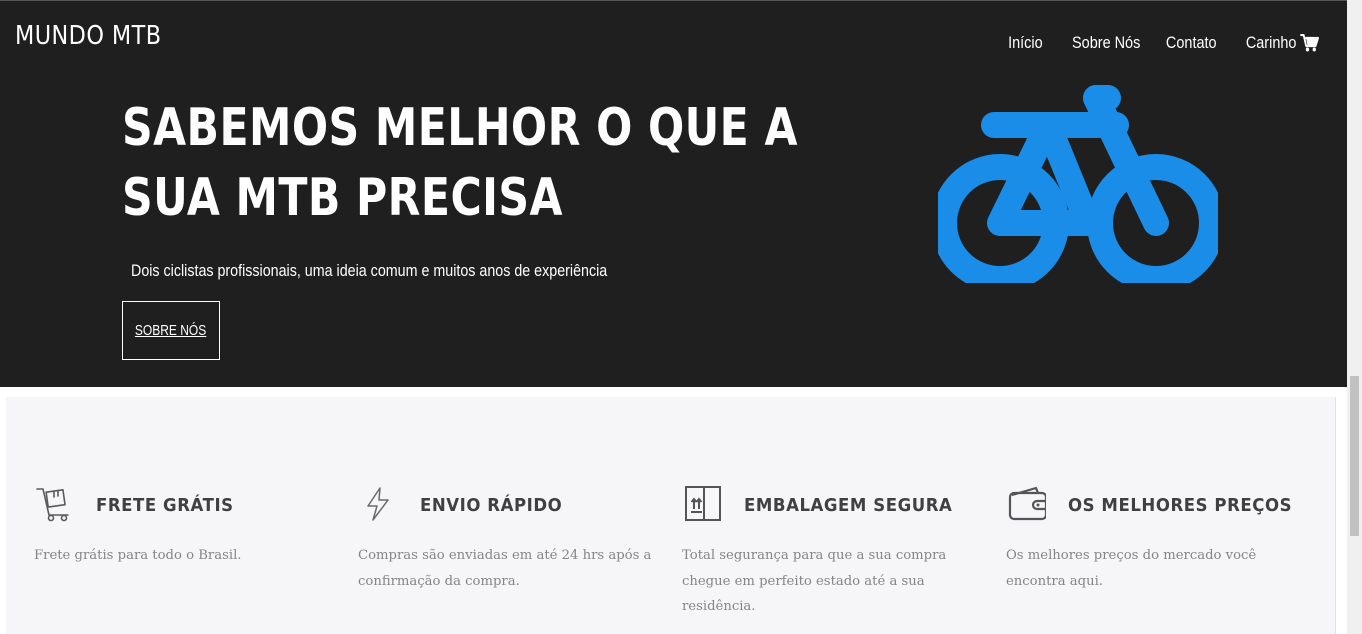  Describe the element at coordinates (378, 504) in the screenshot. I see `lightning-icon` at that location.